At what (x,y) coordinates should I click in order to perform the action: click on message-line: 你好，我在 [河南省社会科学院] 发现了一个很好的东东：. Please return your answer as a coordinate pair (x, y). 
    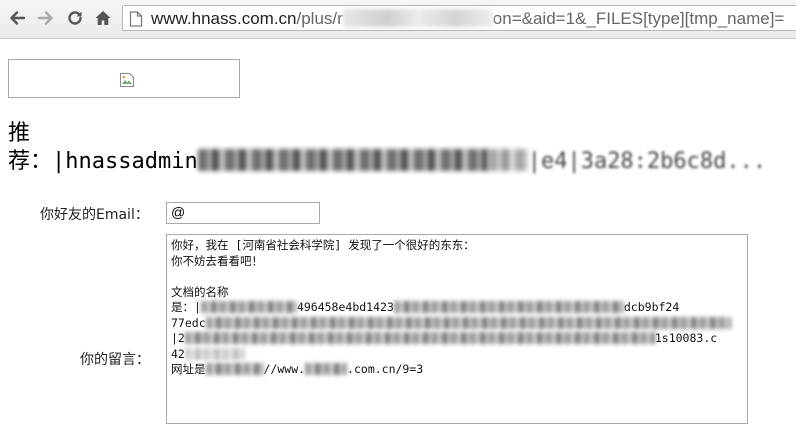
    Looking at the image, I should click on (323, 245).